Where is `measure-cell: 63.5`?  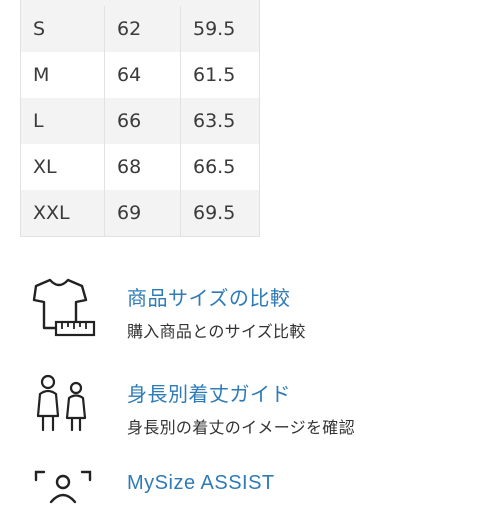
measure-cell: 63.5 is located at coordinates (214, 121).